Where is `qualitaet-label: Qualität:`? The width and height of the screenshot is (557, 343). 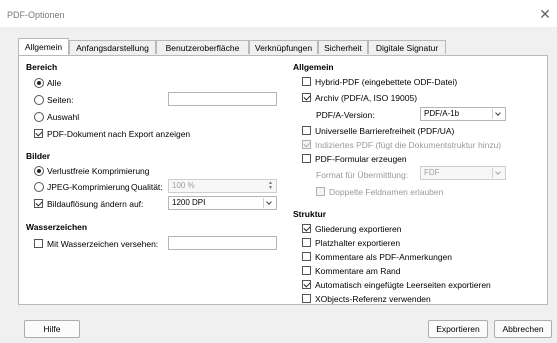 qualitaet-label: Qualität: is located at coordinates (147, 187).